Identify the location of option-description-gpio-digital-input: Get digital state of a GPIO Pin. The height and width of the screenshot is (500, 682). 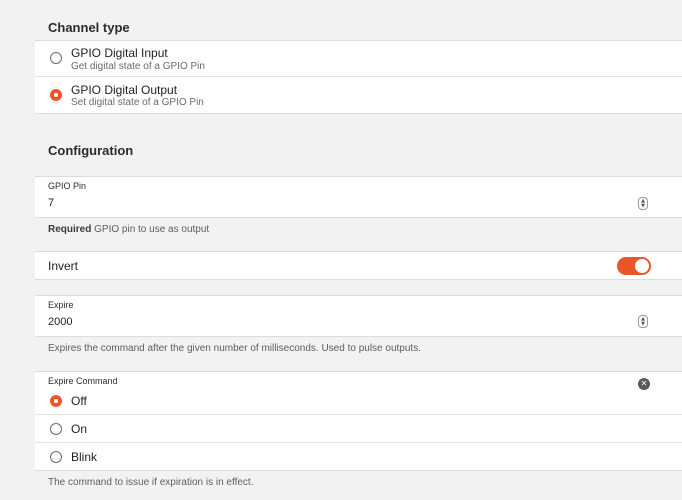
(138, 66).